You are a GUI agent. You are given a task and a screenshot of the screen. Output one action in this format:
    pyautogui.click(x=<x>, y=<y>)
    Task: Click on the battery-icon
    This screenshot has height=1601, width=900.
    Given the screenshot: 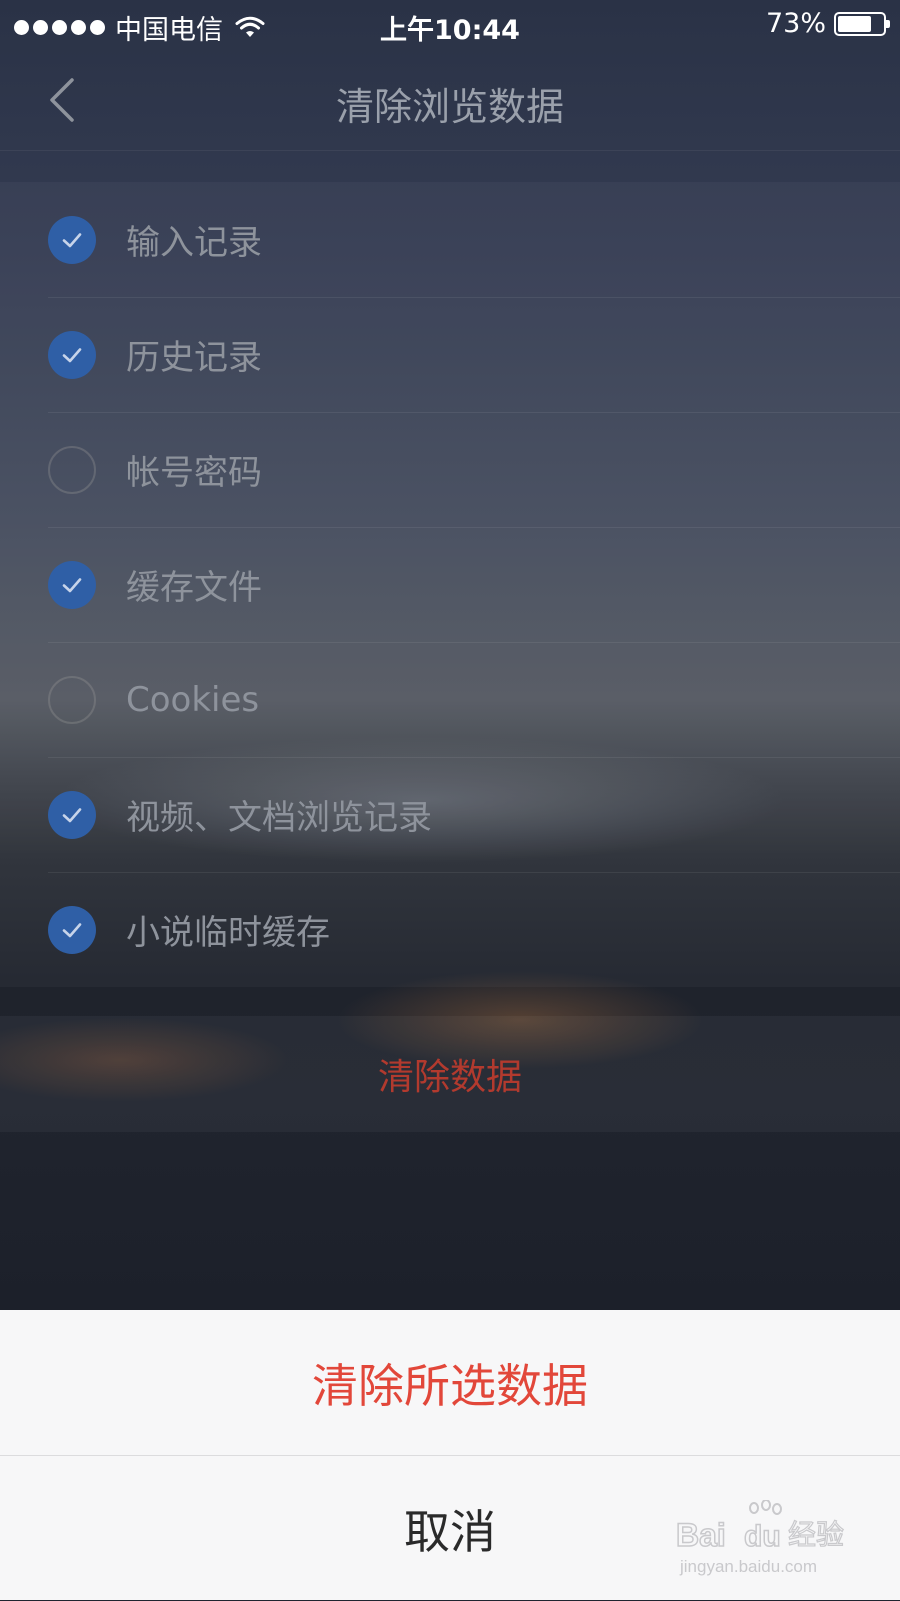 What is the action you would take?
    pyautogui.click(x=862, y=23)
    